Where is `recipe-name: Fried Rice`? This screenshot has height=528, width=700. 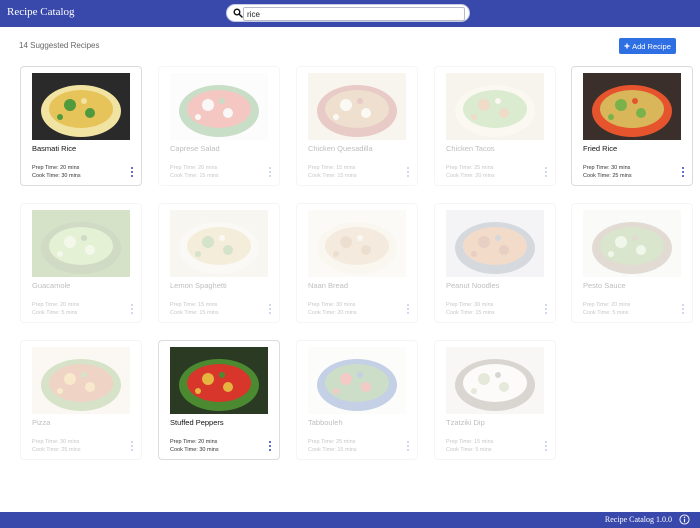 recipe-name: Fried Rice is located at coordinates (600, 148).